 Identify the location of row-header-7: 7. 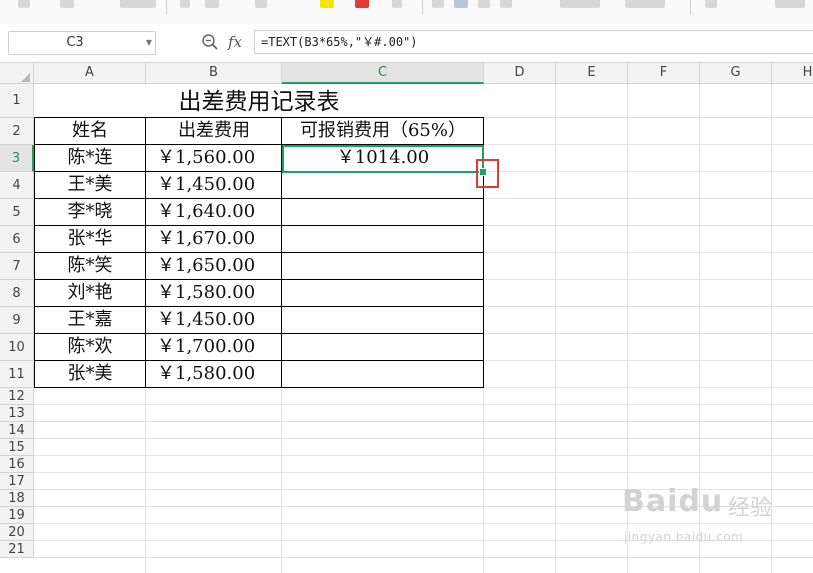
(17, 266).